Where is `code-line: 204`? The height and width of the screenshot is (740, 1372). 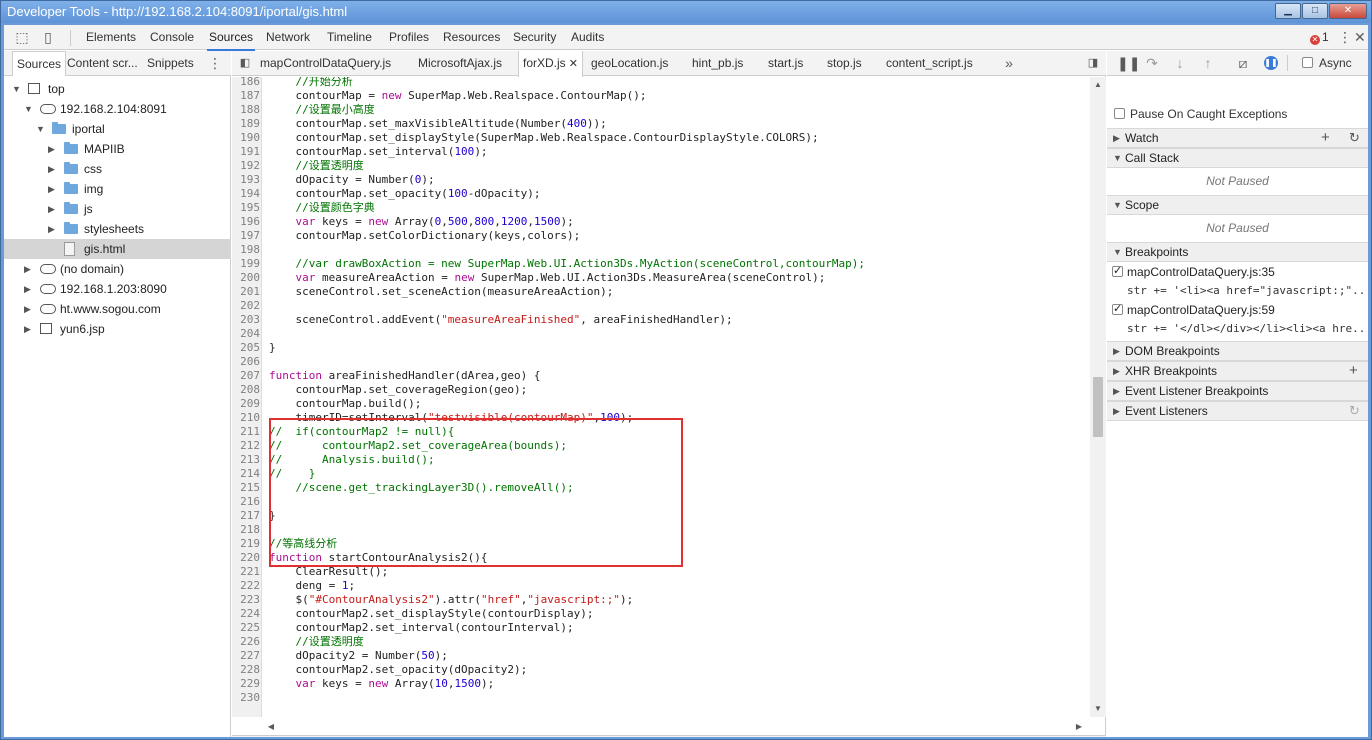
code-line: 204 is located at coordinates (661, 334).